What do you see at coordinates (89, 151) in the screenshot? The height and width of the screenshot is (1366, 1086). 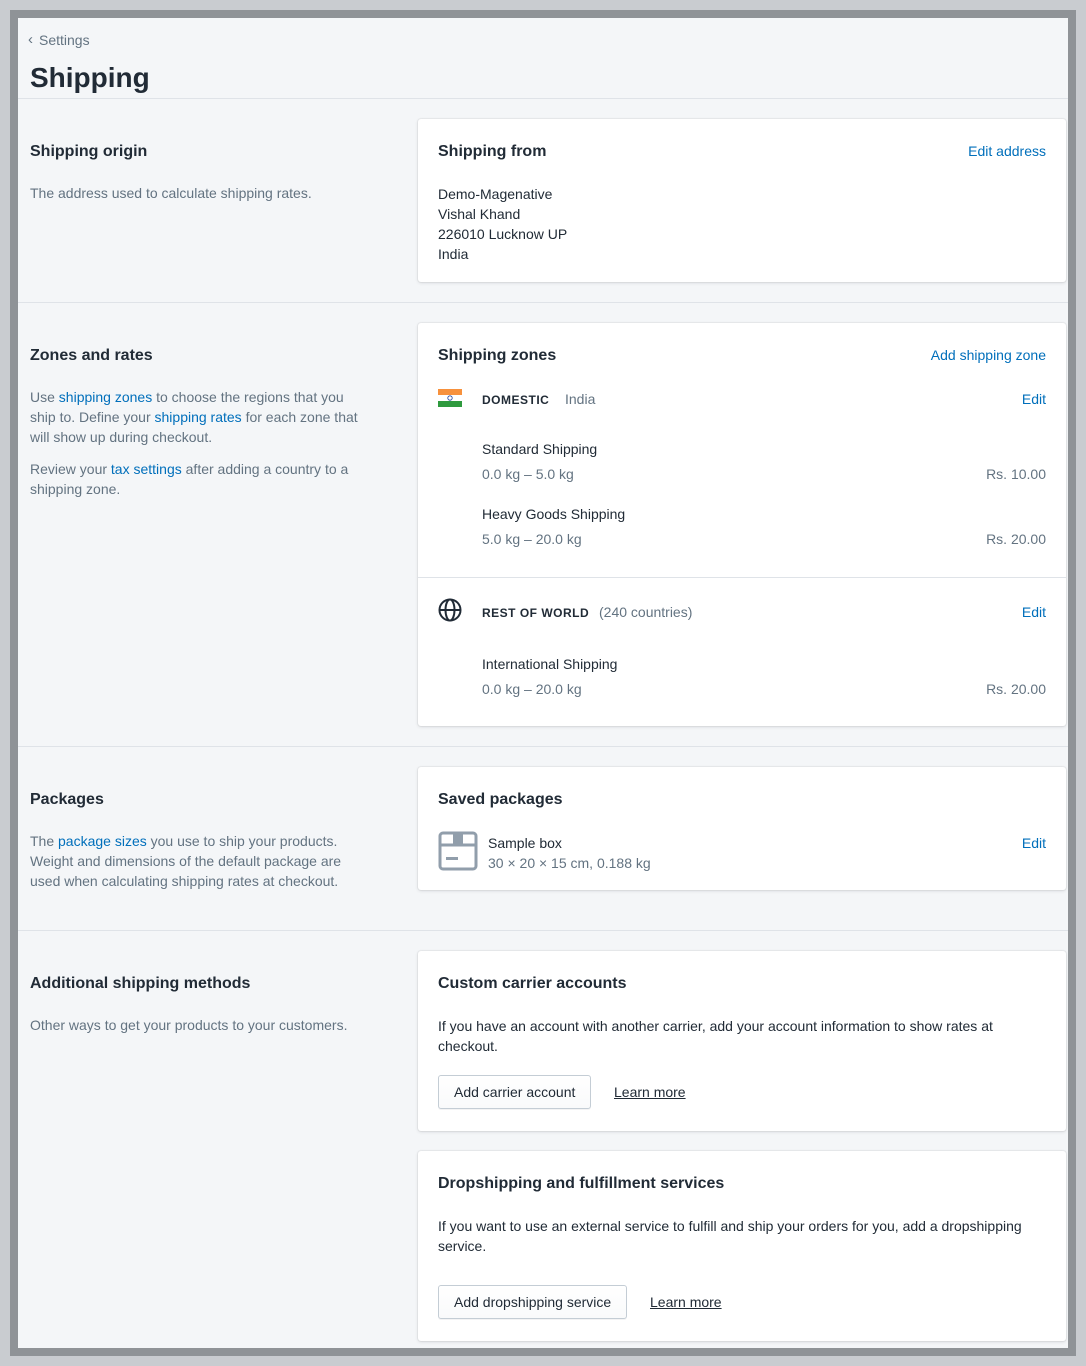 I see `section-heading: Shipping origin` at bounding box center [89, 151].